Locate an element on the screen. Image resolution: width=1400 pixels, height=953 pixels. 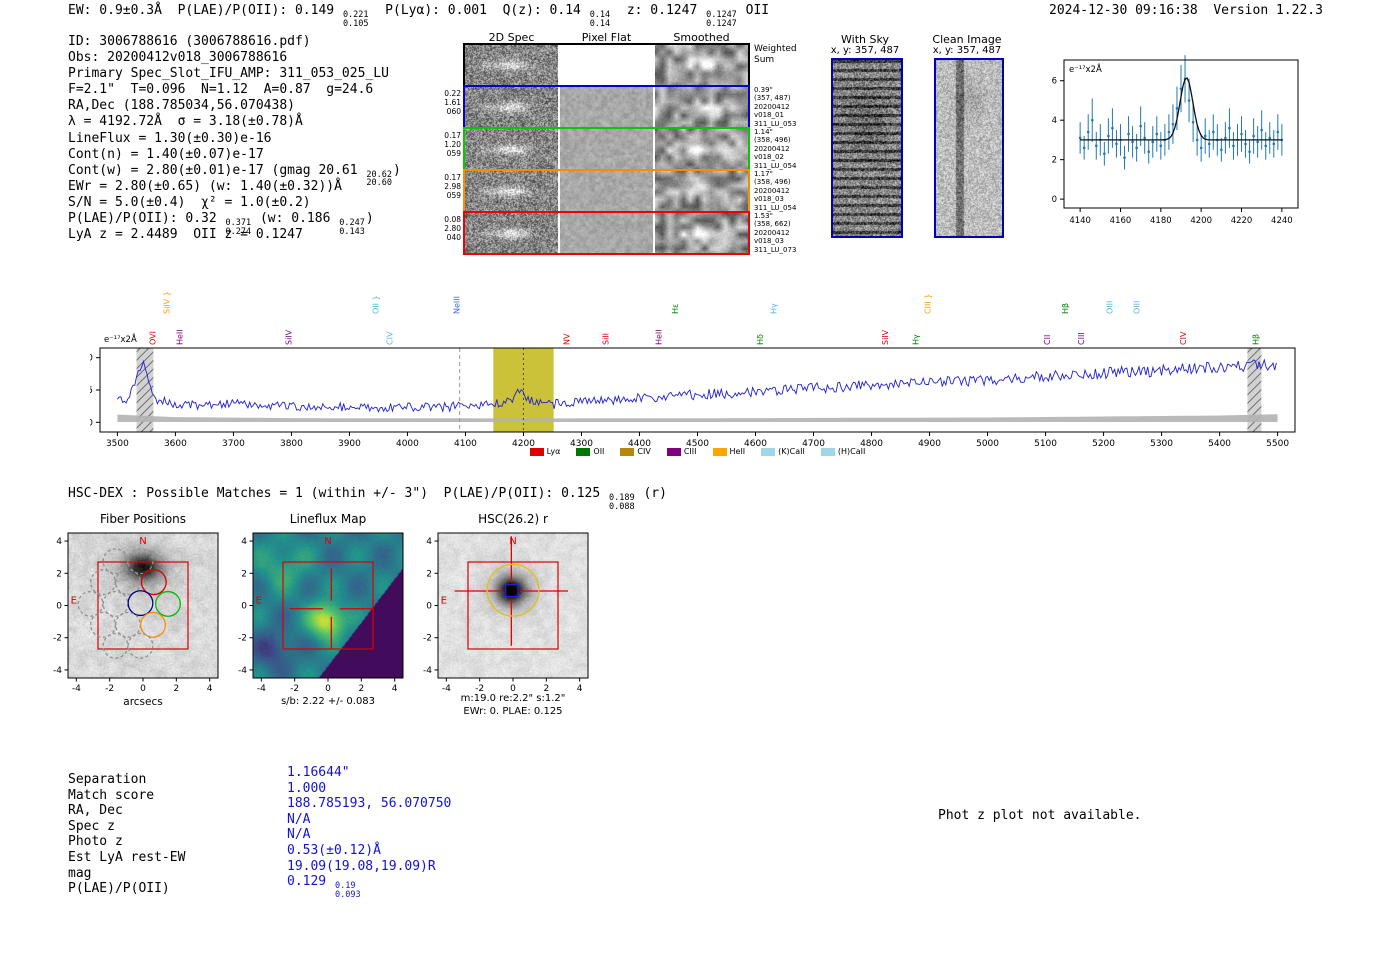
x-tick-label: 0 is located at coordinates (328, 689).